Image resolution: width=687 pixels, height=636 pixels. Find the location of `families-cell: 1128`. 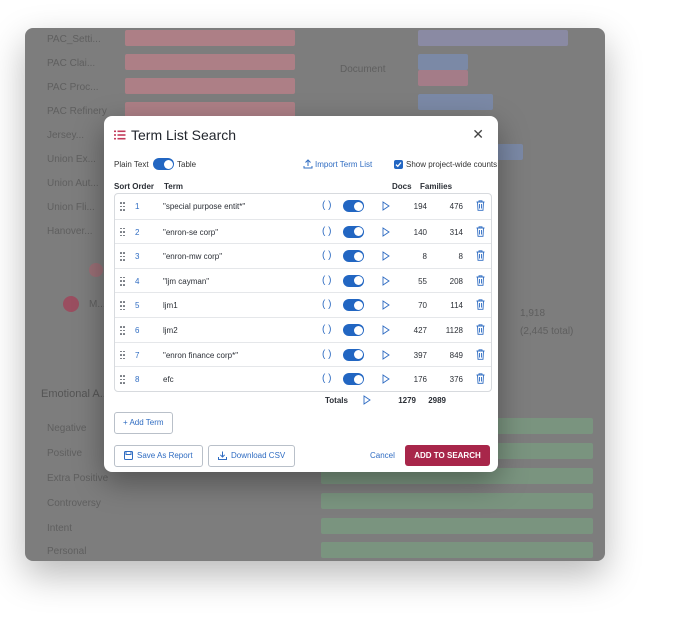

families-cell: 1128 is located at coordinates (454, 330).